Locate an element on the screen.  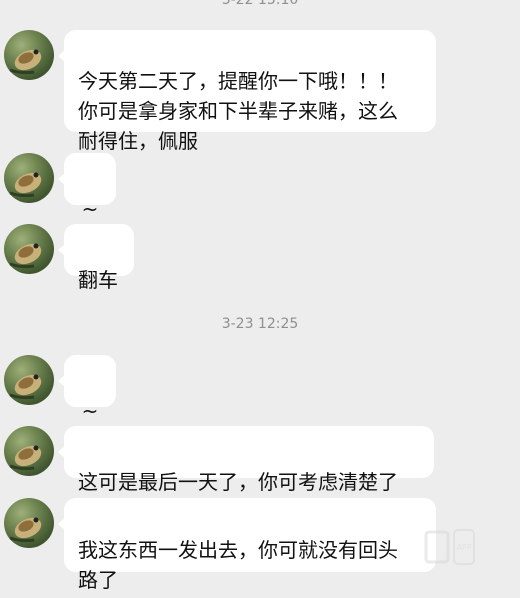
timestamp-middle: 3-23 12:25 is located at coordinates (260, 324).